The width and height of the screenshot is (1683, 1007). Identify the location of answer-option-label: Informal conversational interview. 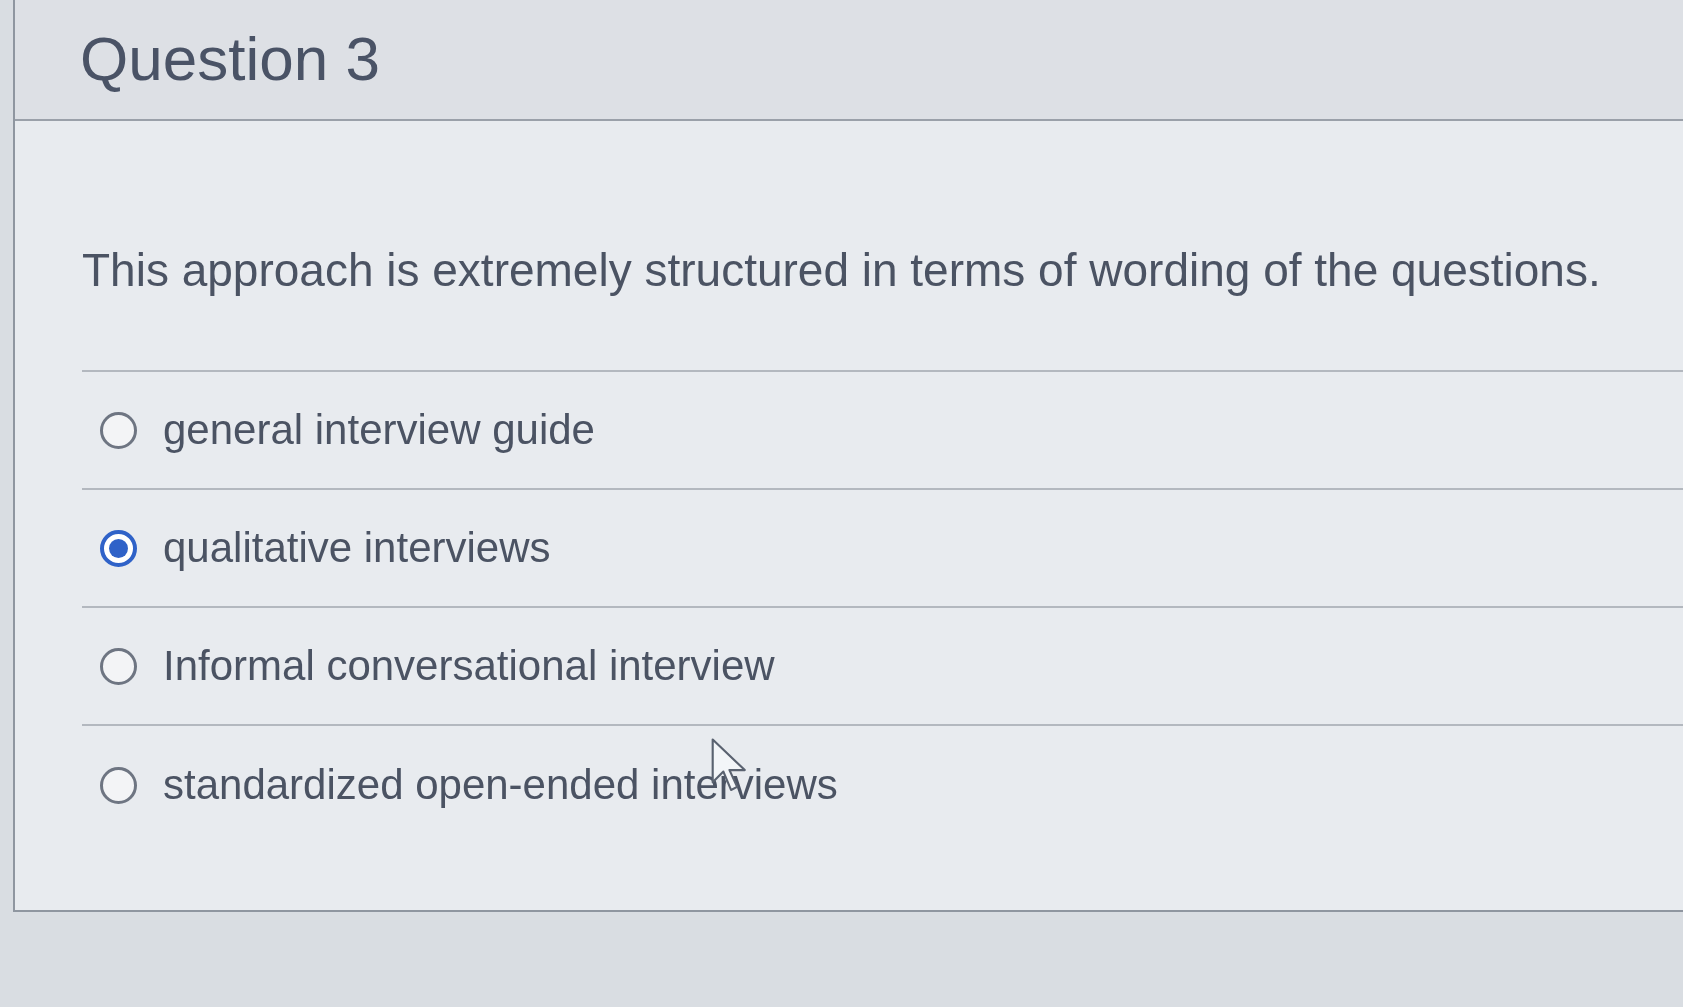
(469, 666).